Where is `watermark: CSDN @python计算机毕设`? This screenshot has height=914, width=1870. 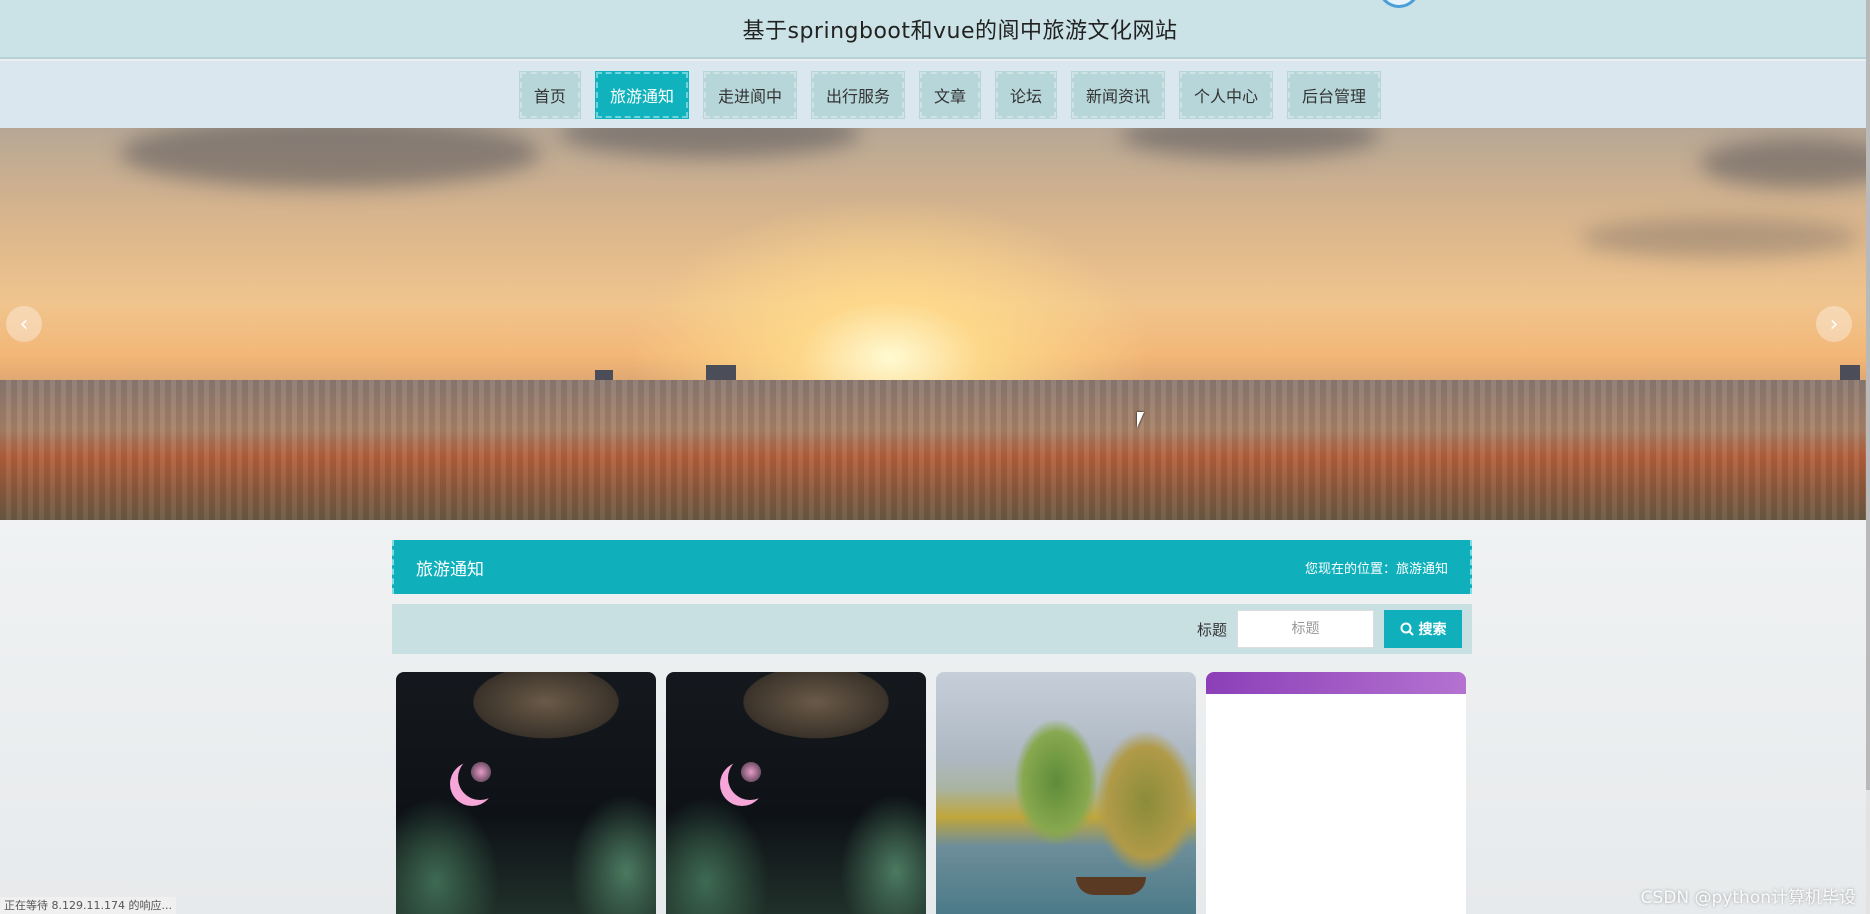
watermark: CSDN @python计算机毕设 is located at coordinates (1748, 898).